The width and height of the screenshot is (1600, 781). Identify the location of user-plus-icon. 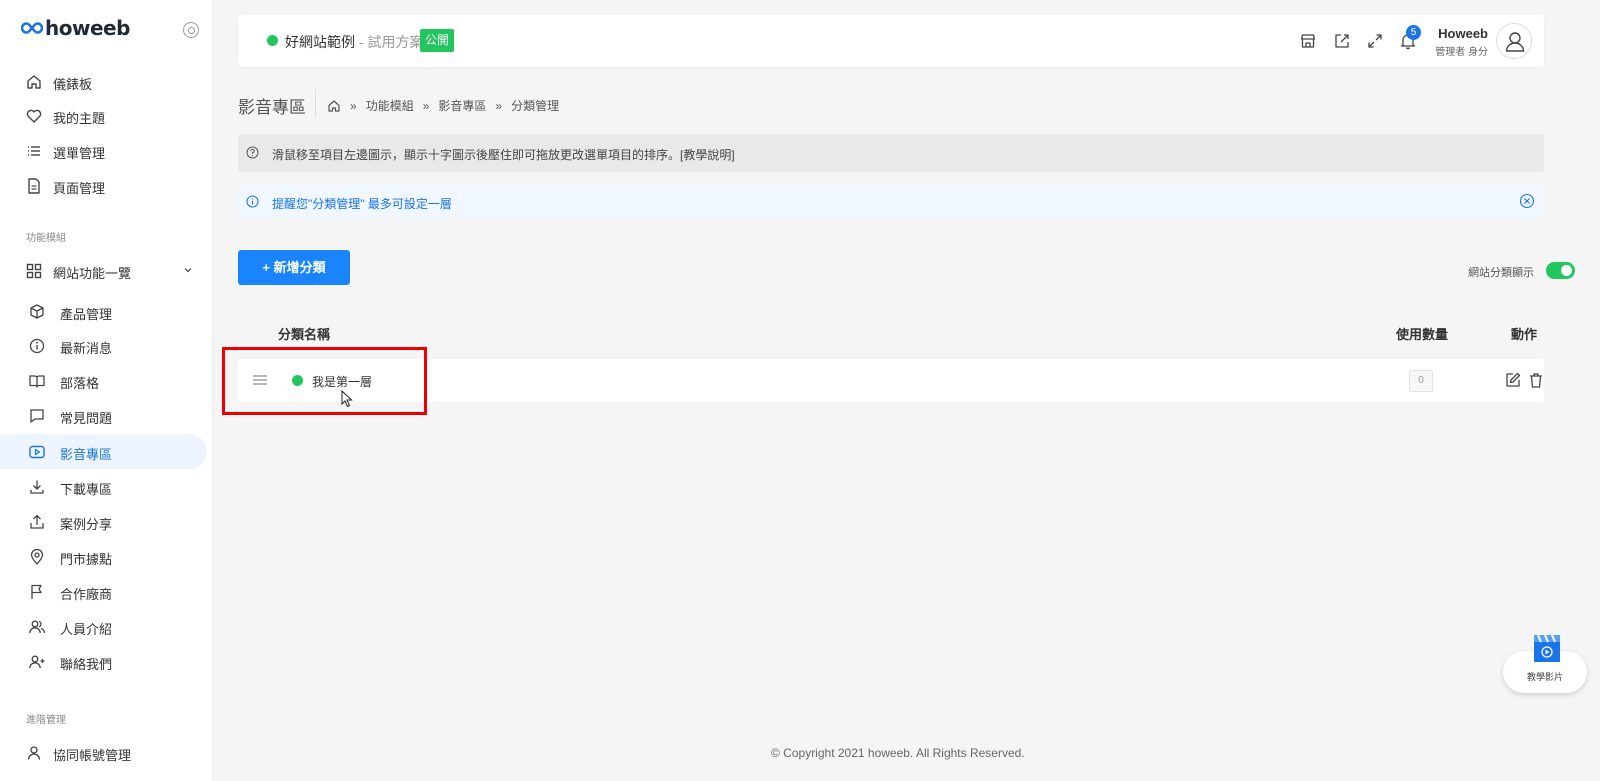
(37, 662).